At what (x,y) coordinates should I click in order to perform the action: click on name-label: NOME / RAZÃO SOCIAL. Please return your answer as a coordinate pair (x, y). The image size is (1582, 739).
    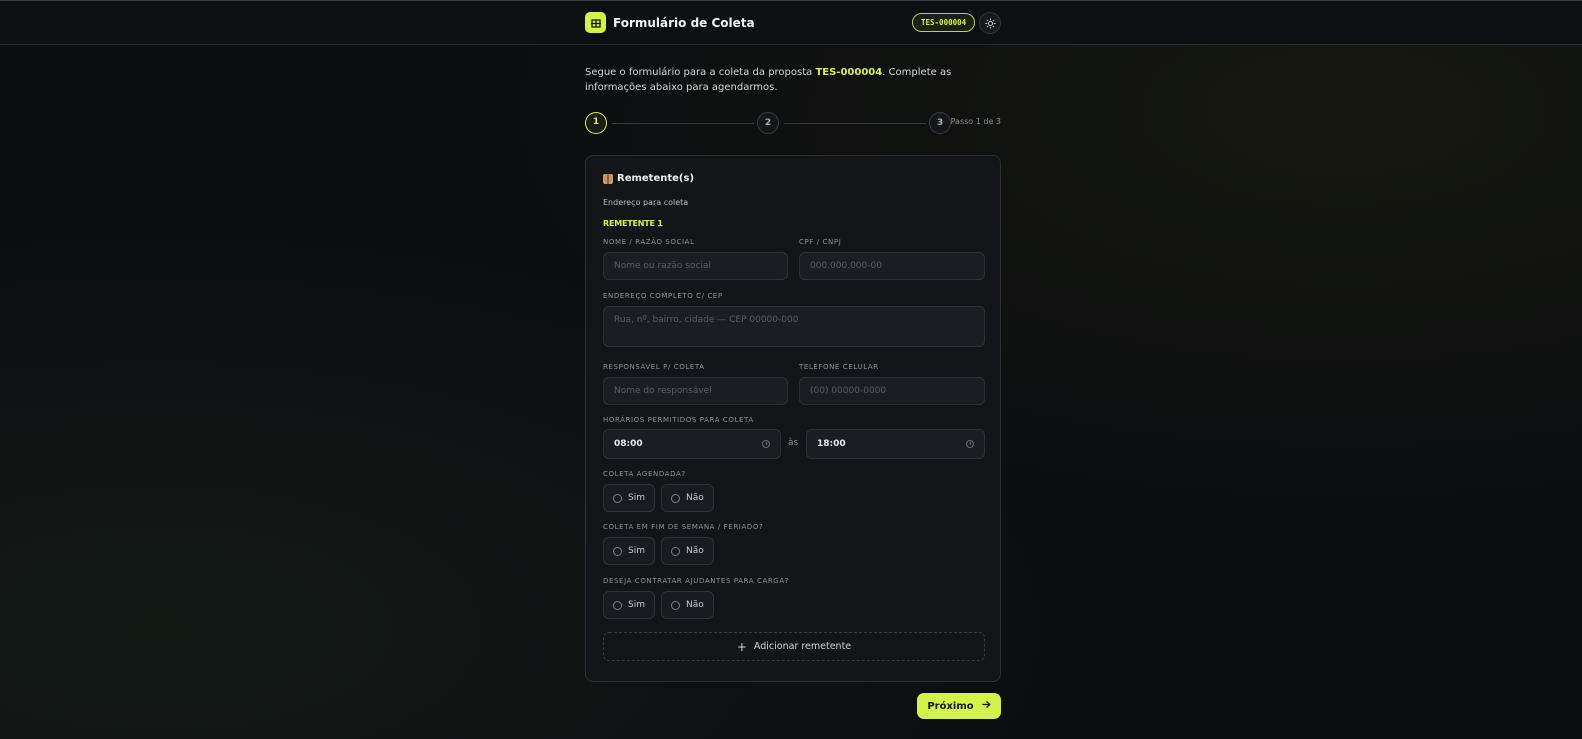
    Looking at the image, I should click on (649, 242).